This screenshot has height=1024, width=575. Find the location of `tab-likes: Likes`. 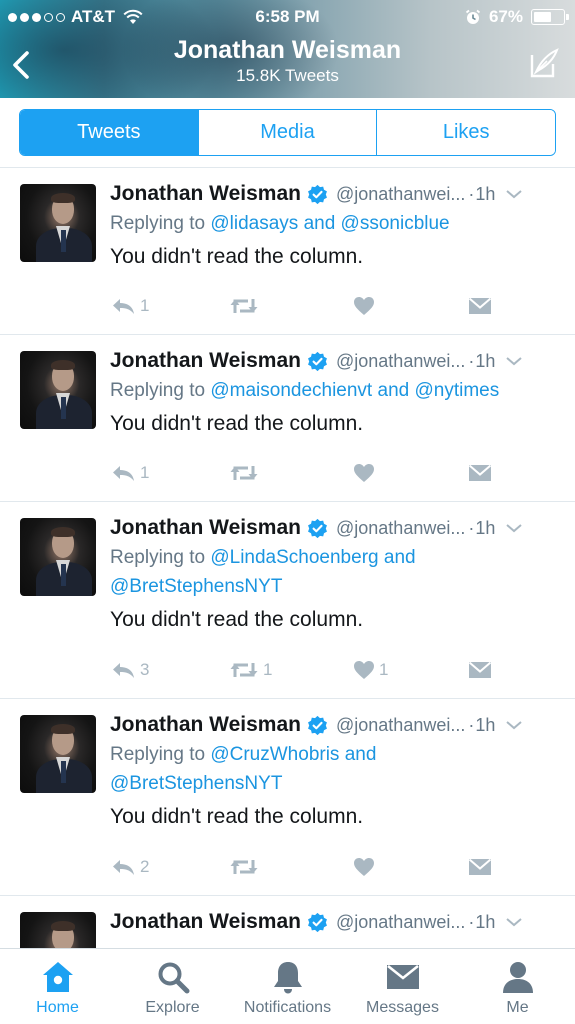

tab-likes: Likes is located at coordinates (466, 132).